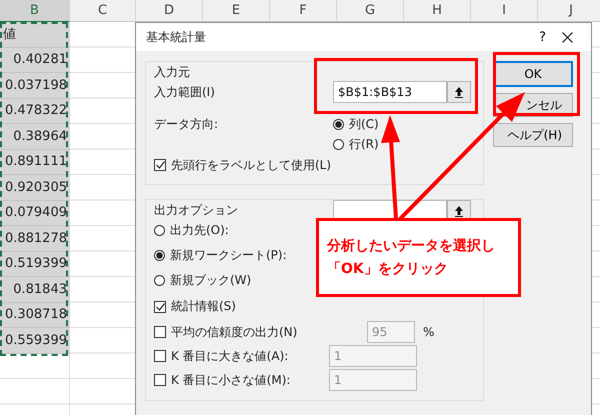 Image resolution: width=600 pixels, height=415 pixels. What do you see at coordinates (437, 11) in the screenshot?
I see `column-header: H` at bounding box center [437, 11].